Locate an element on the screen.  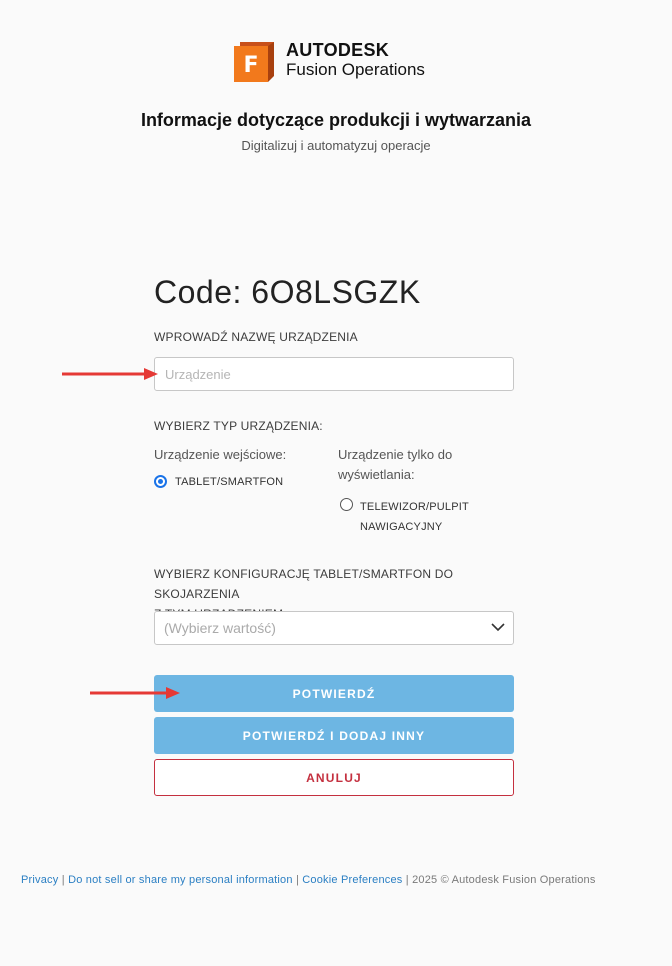
config-select-placeholder: (Wybierz wartość) is located at coordinates (220, 628).